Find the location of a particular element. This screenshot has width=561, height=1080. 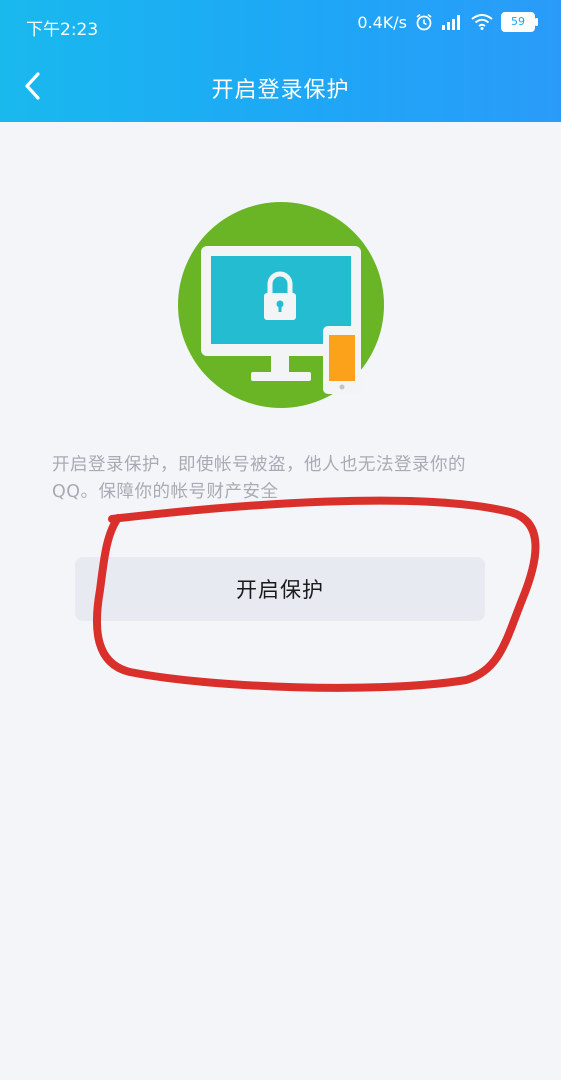

header-bar: 下午2:23 0.4K/s 59 开启登录保护 is located at coordinates (280, 61).